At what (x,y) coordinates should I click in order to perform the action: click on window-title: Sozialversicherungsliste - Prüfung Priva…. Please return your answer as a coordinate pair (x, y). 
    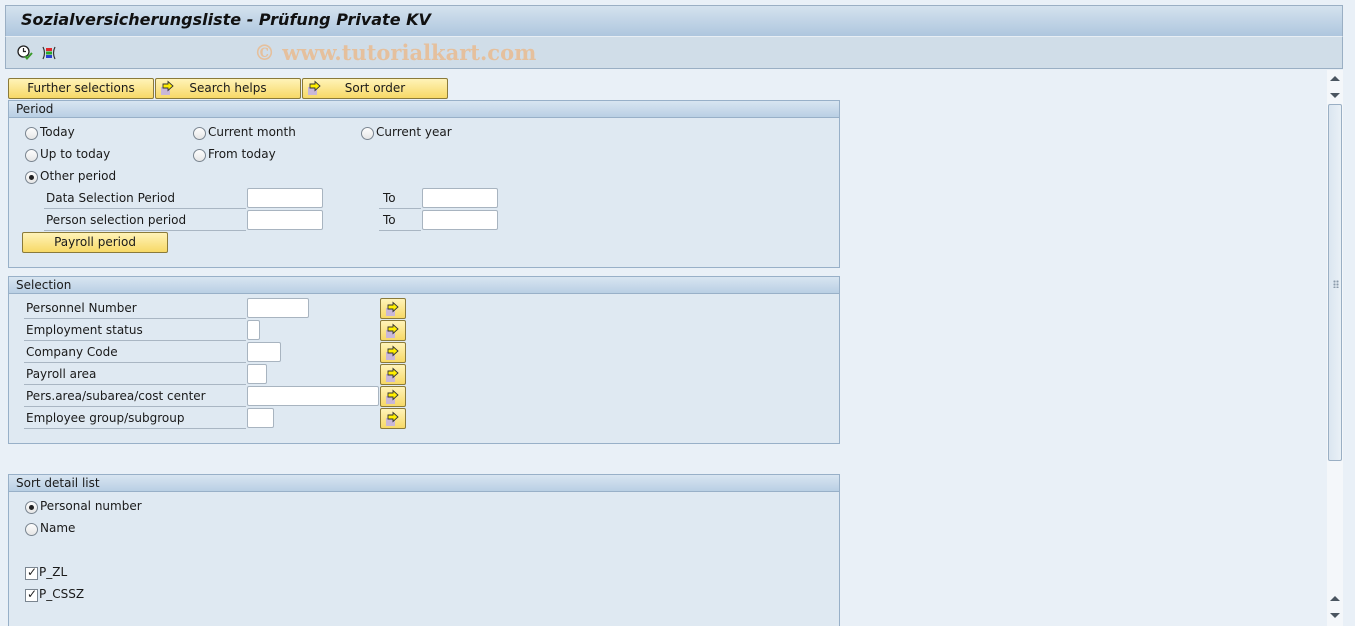
    Looking at the image, I should click on (226, 19).